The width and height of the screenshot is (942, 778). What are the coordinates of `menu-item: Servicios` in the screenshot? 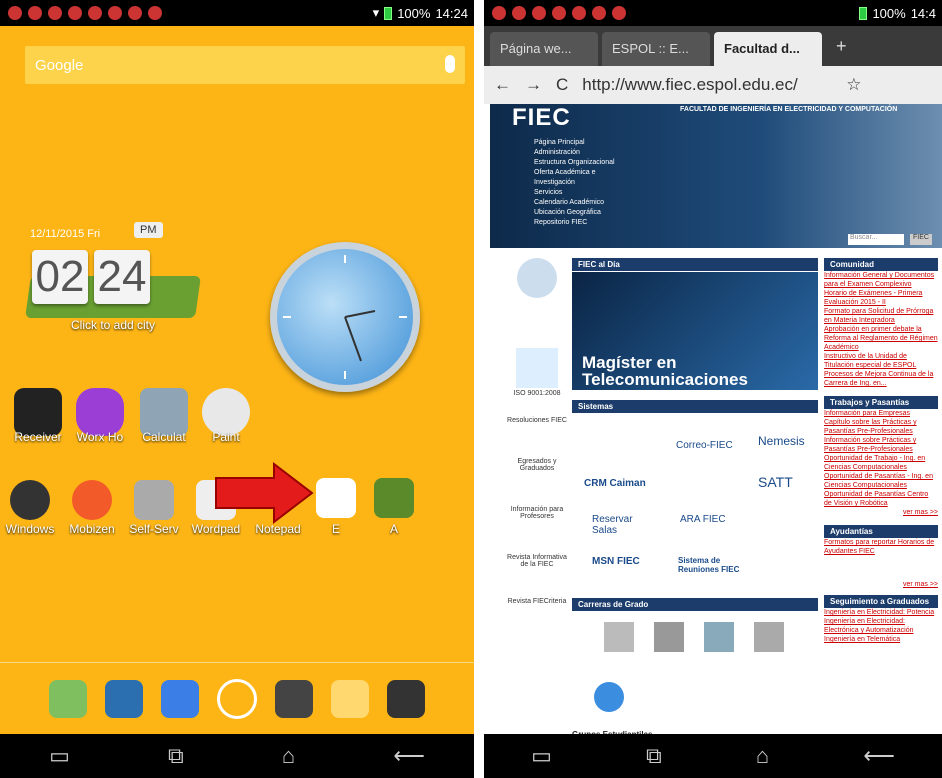 It's located at (574, 193).